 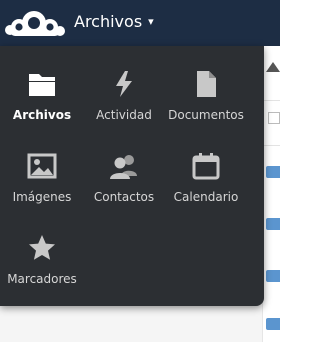 I want to click on menu-item-label: Calendario, so click(x=206, y=197).